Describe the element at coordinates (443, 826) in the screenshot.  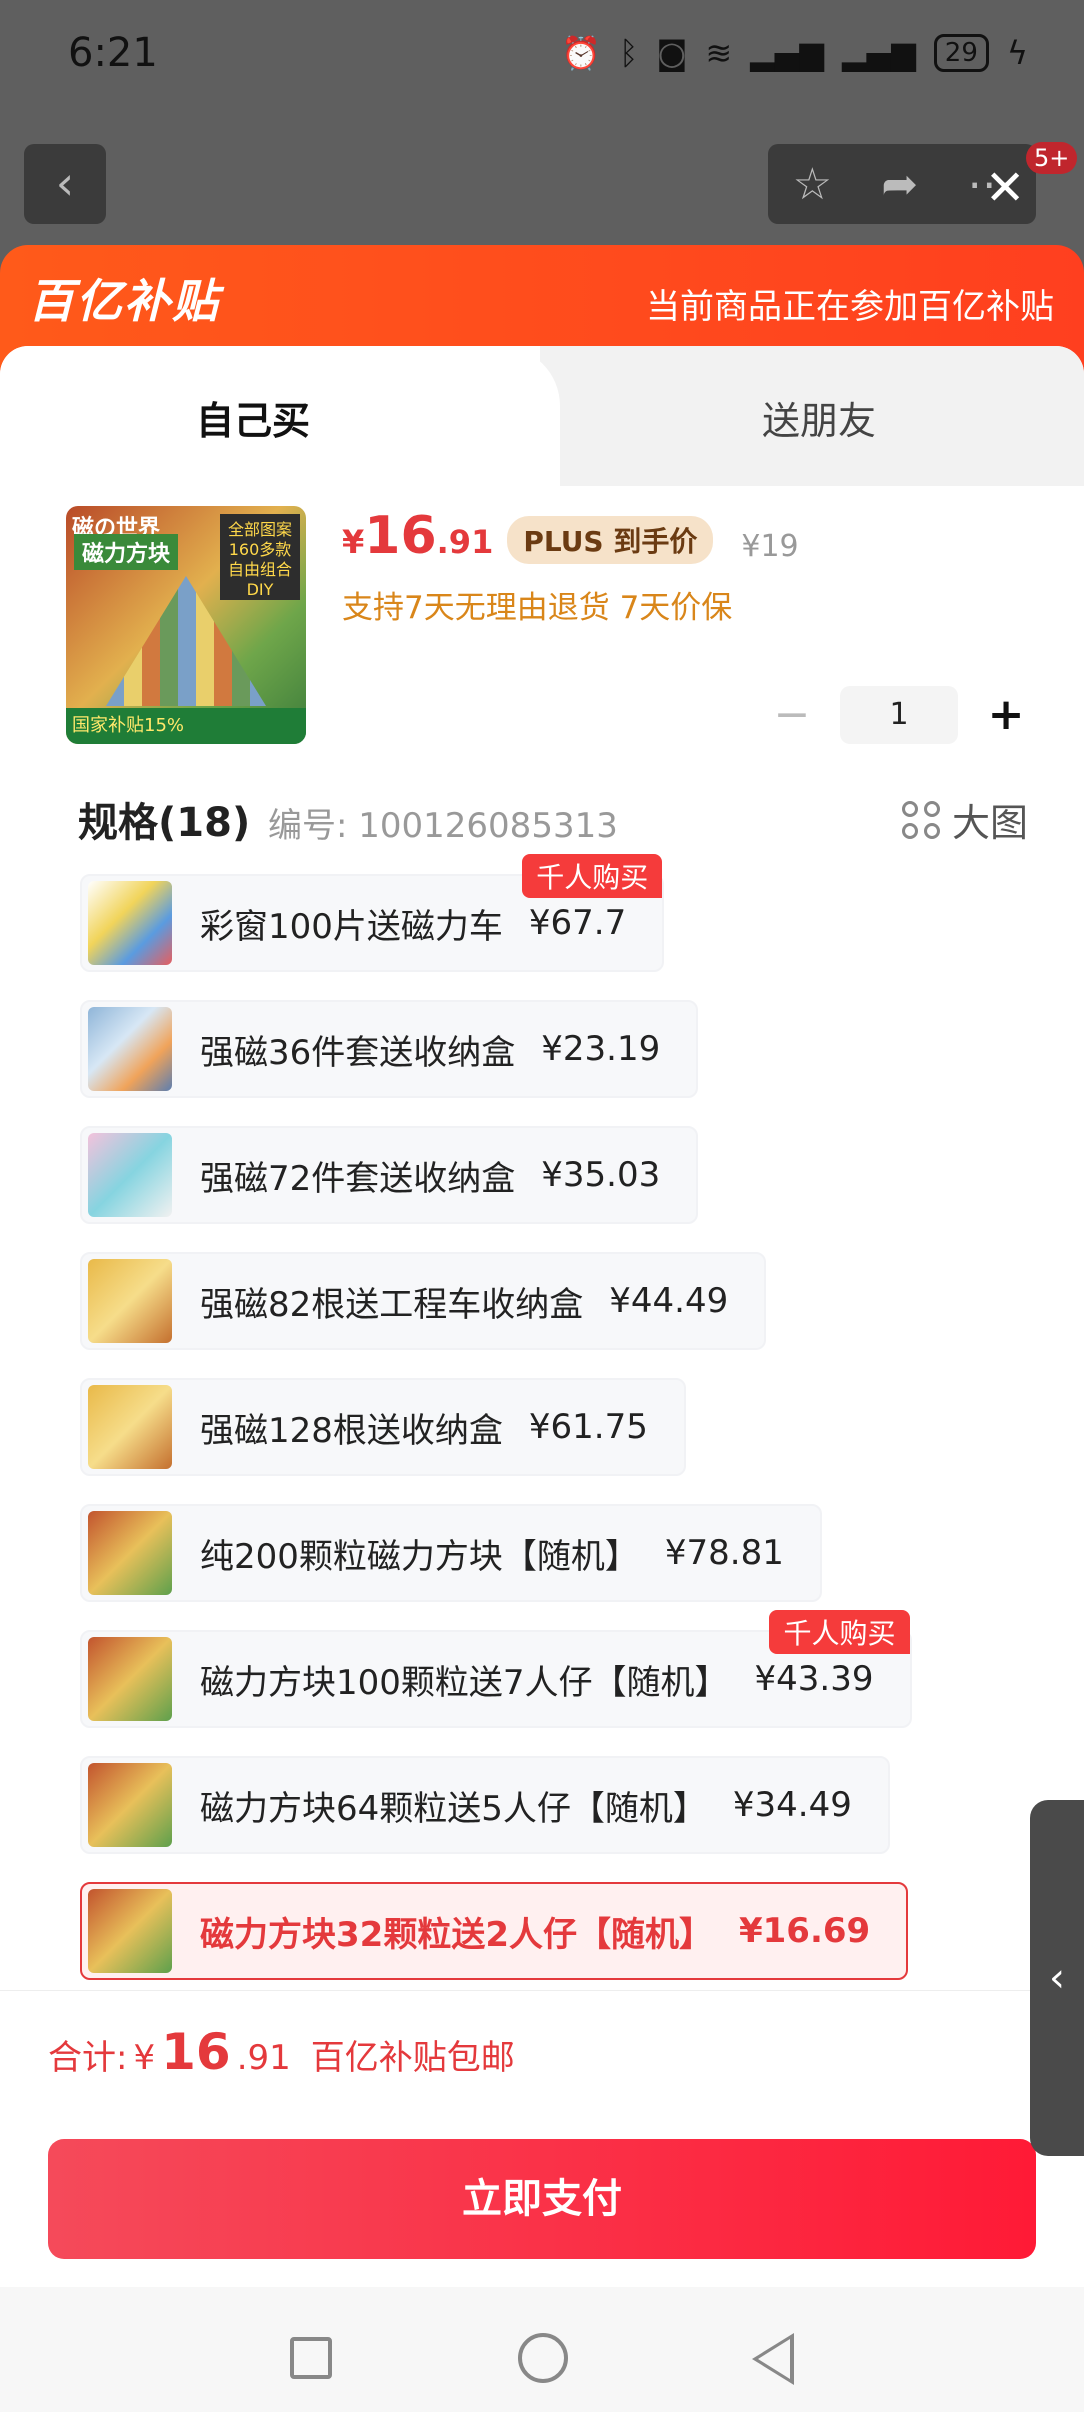
I see `product-code: 编号: 100126085313` at that location.